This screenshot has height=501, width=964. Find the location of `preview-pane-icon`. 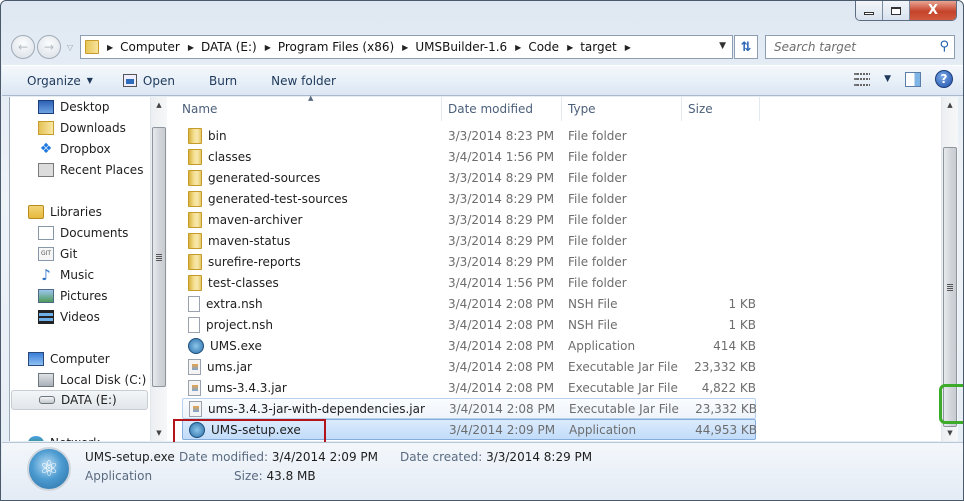

preview-pane-icon is located at coordinates (913, 79).